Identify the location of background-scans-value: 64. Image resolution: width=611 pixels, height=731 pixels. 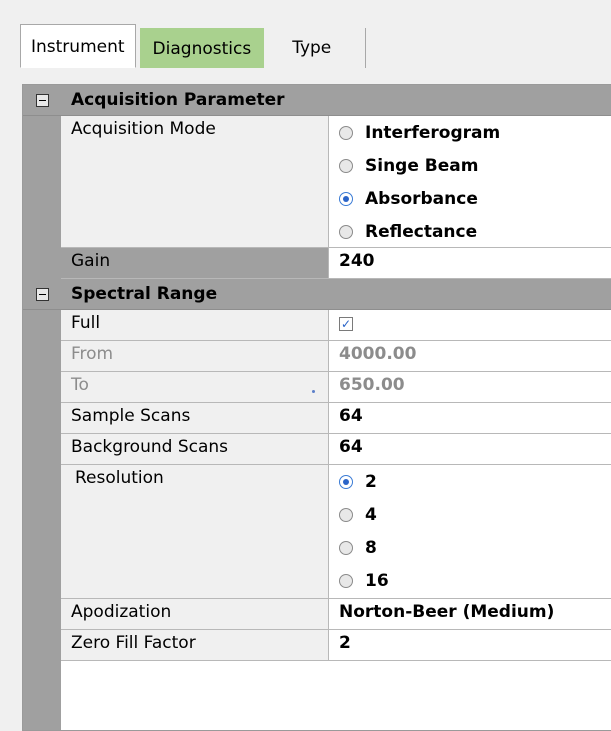
(470, 449).